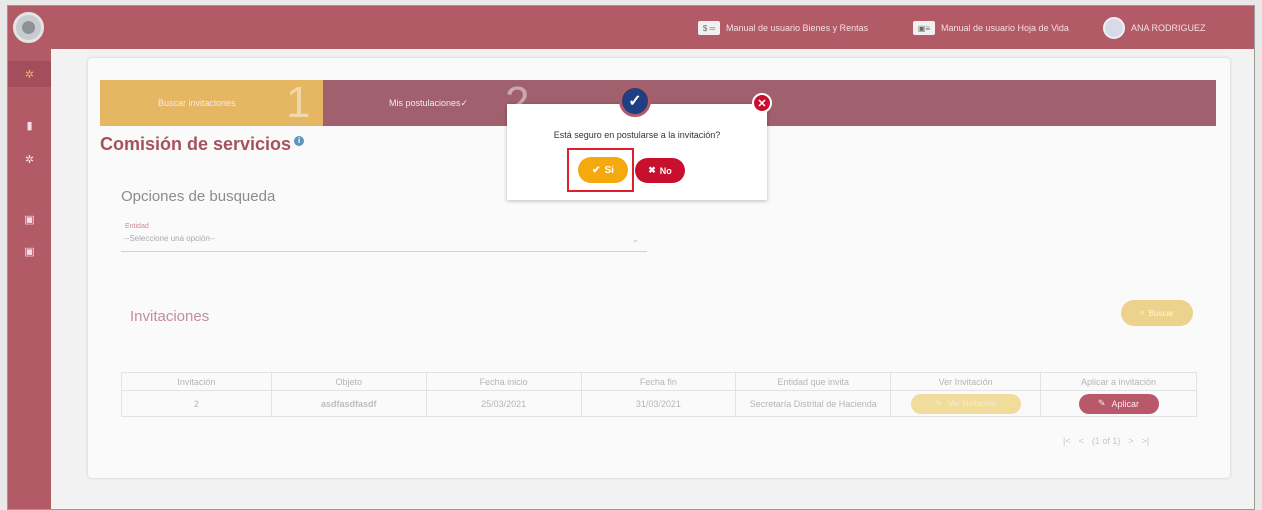 The image size is (1262, 510). What do you see at coordinates (196, 403) in the screenshot?
I see `cell-invitacion: 2` at bounding box center [196, 403].